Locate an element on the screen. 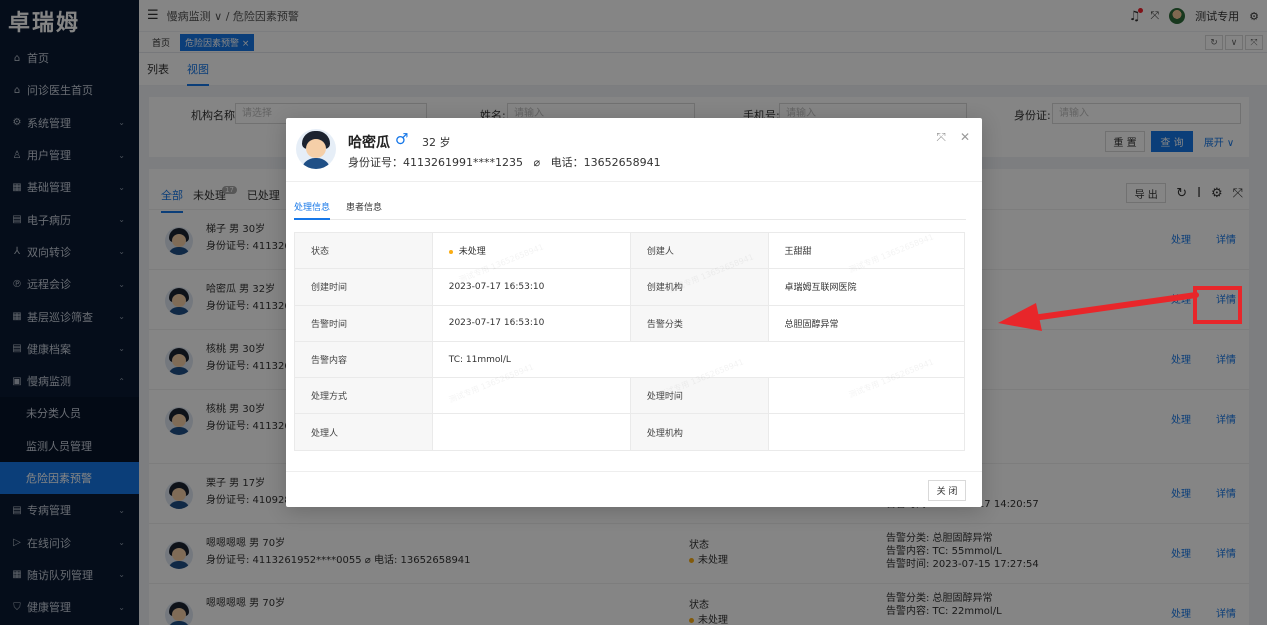  info-row: 状态 未处理 创建人 王甜甜 is located at coordinates (630, 250).